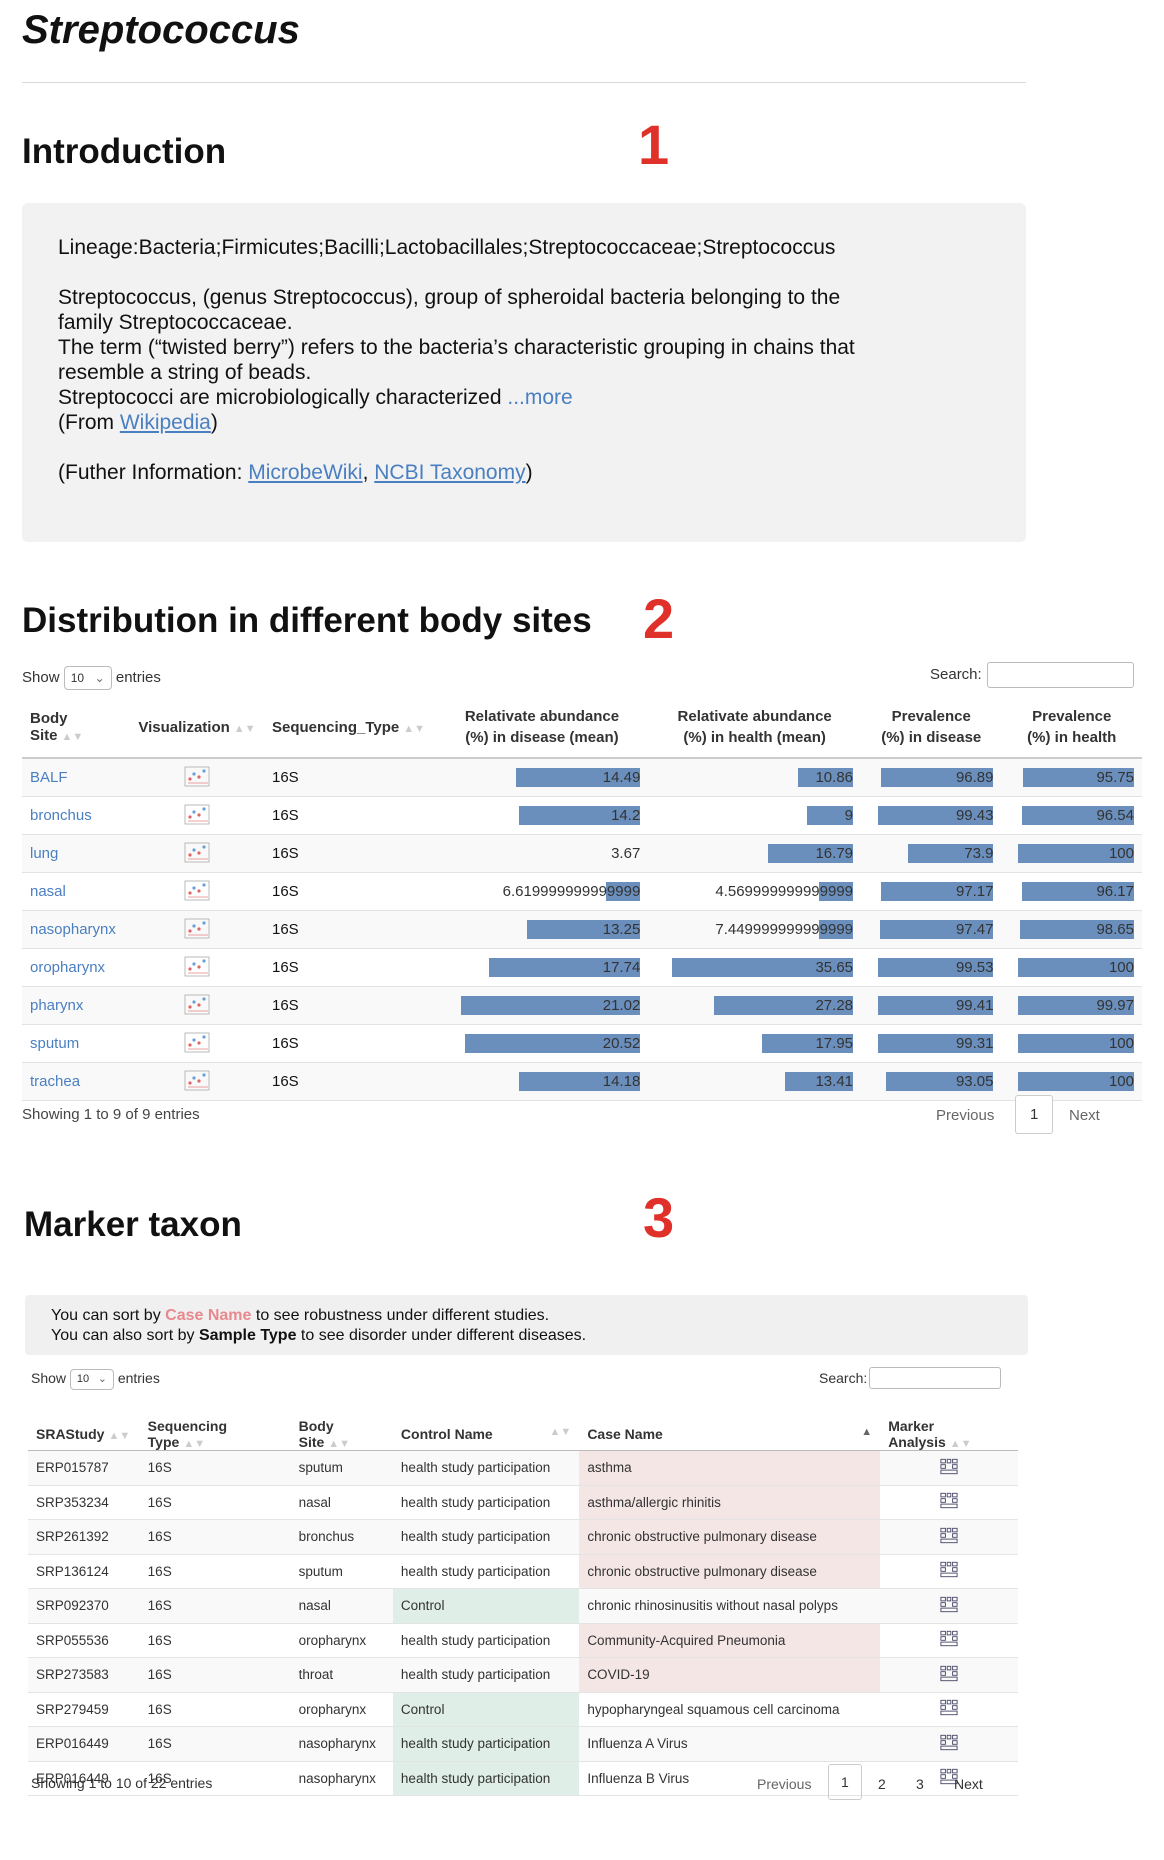 The height and width of the screenshot is (1860, 1164). I want to click on sra-study: SRP261392, so click(84, 1537).